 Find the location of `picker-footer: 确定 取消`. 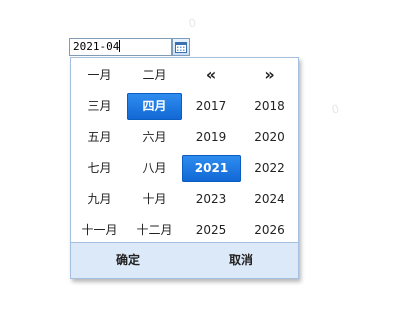

picker-footer: 确定 取消 is located at coordinates (184, 260).